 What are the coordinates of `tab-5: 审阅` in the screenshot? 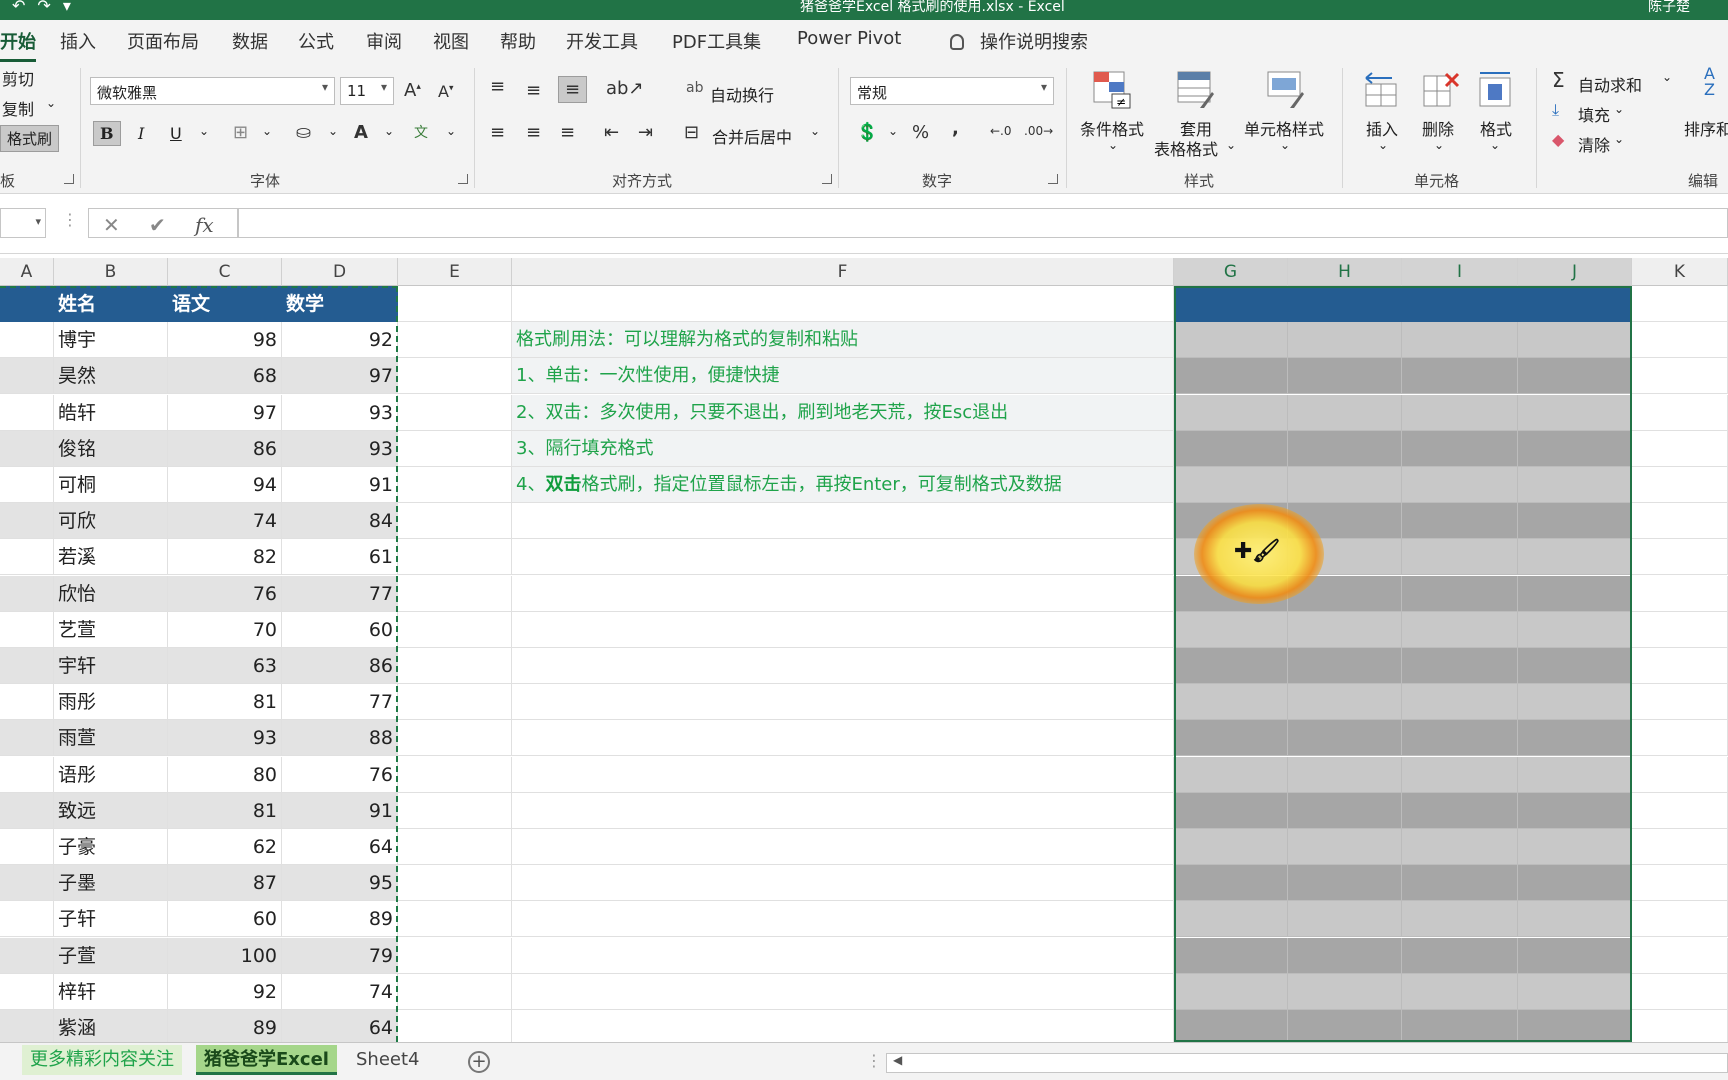 It's located at (384, 41).